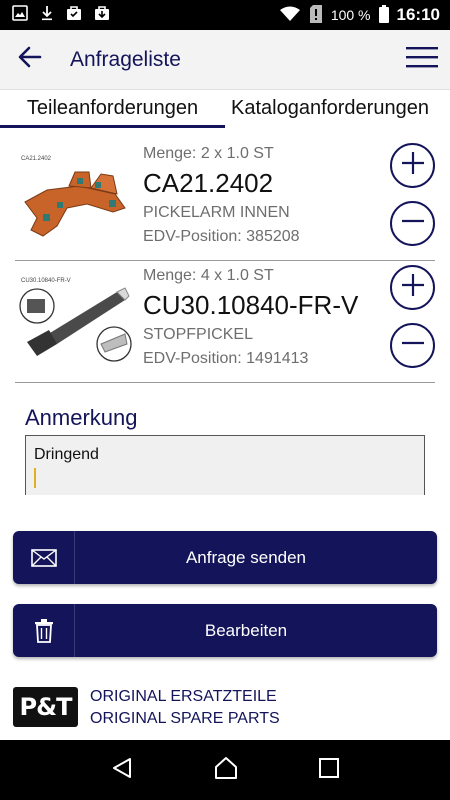 The image size is (450, 800). I want to click on send-request-button: Anfrage senden, so click(225, 557).